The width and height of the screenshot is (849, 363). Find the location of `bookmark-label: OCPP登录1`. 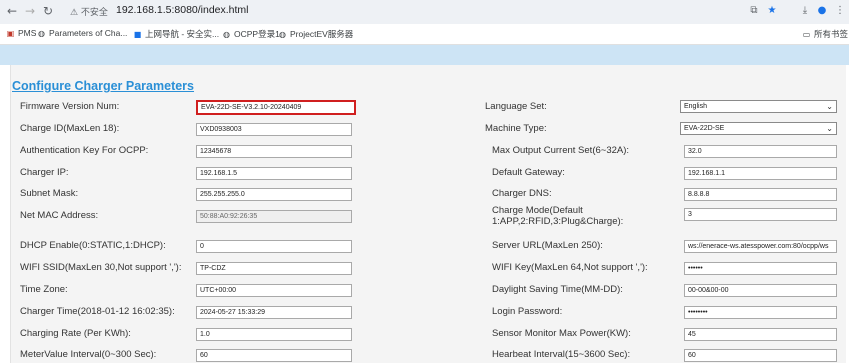

bookmark-label: OCPP登录1 is located at coordinates (257, 34).